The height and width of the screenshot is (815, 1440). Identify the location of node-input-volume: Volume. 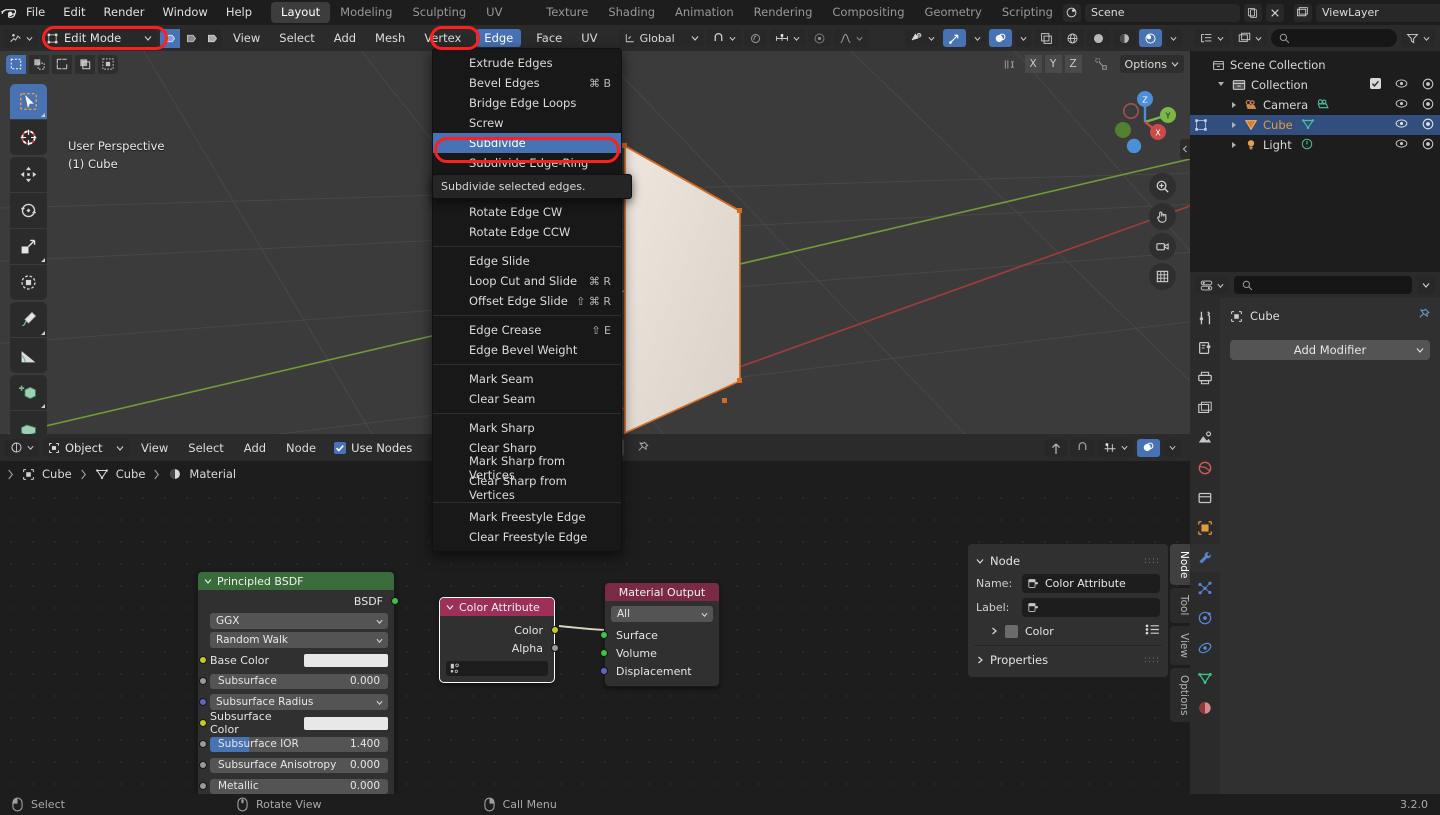
(659, 653).